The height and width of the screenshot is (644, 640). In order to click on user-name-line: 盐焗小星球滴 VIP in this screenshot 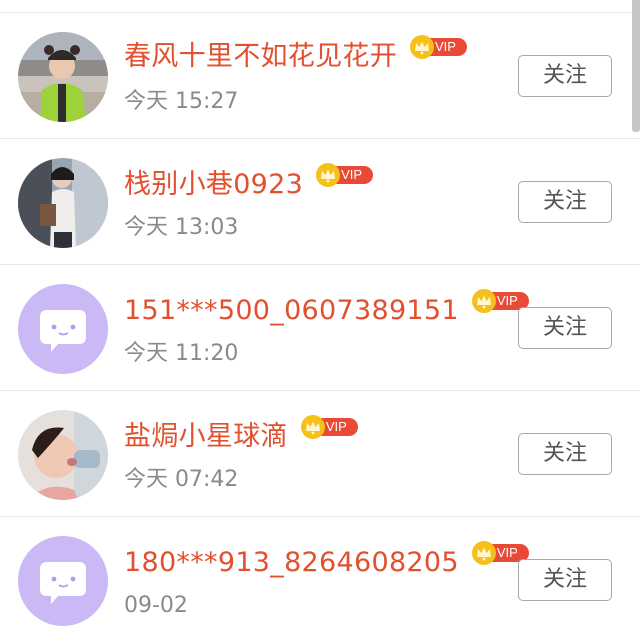, I will do `click(241, 434)`.